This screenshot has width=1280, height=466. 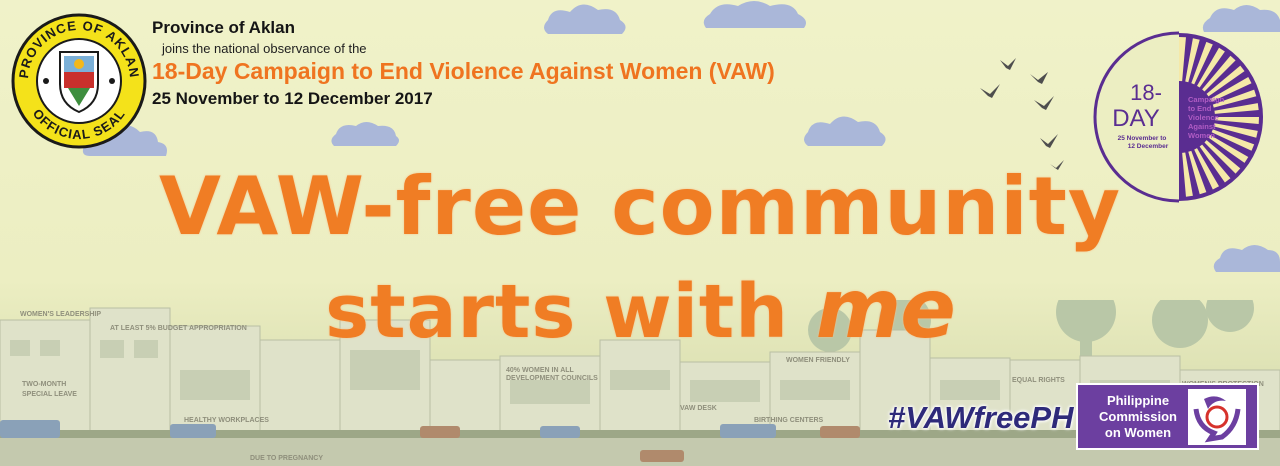 I want to click on svg-text: BIRTHING CENTERS, so click(x=789, y=420).